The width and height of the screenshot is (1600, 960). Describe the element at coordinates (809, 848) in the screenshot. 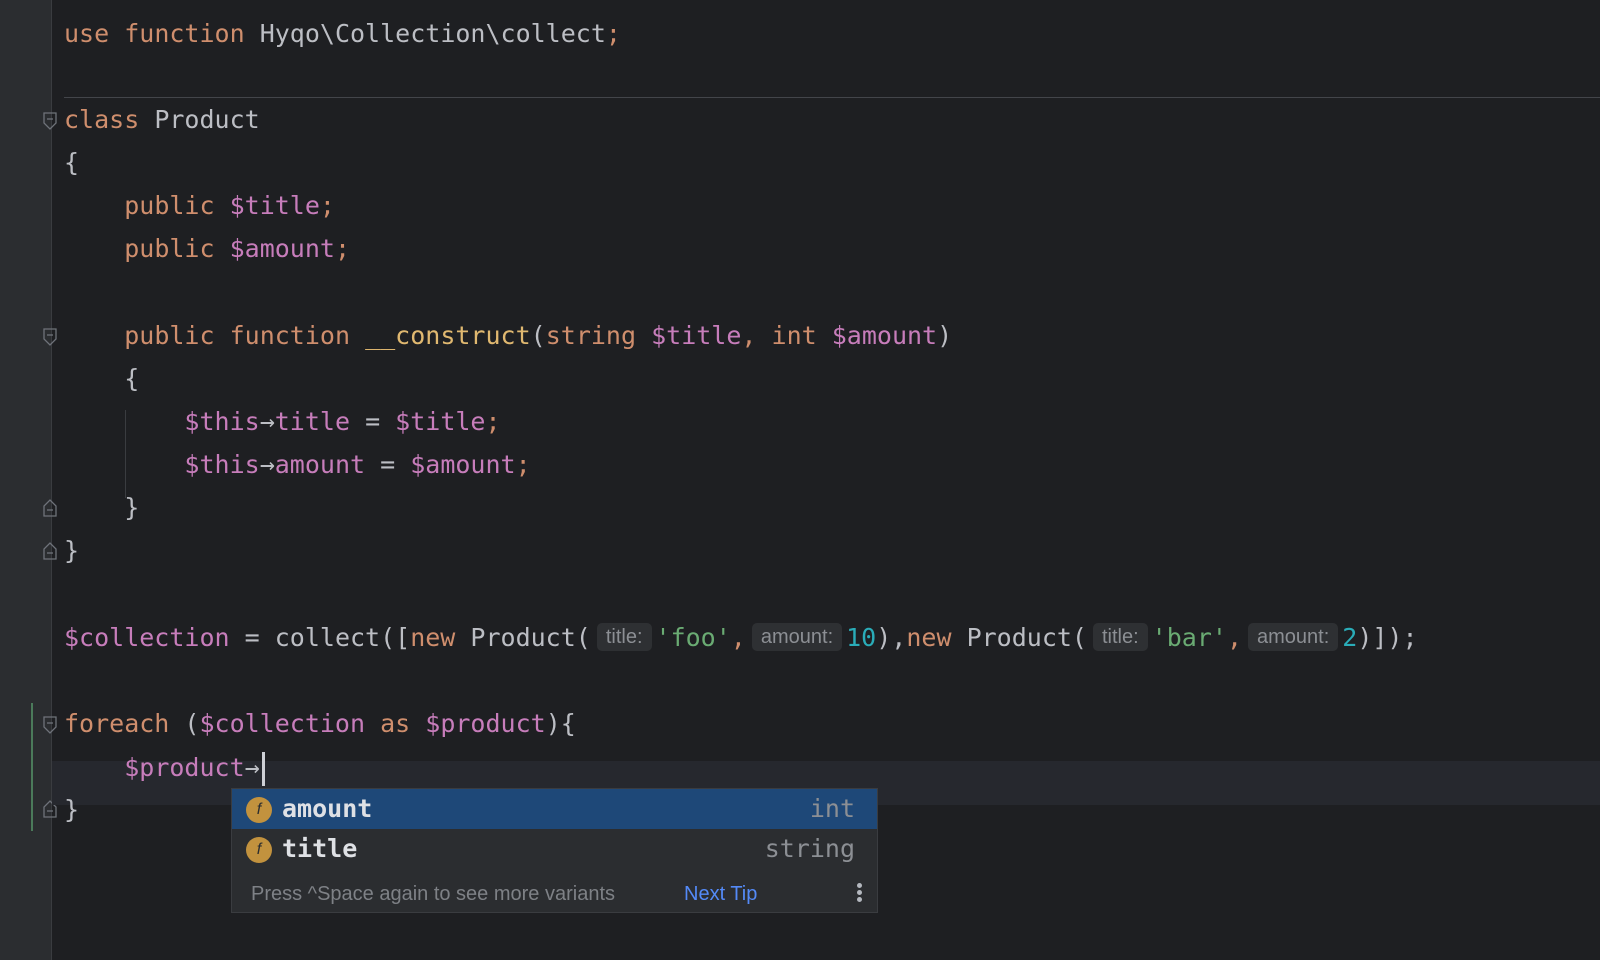

I see `completion-item-type: string` at that location.